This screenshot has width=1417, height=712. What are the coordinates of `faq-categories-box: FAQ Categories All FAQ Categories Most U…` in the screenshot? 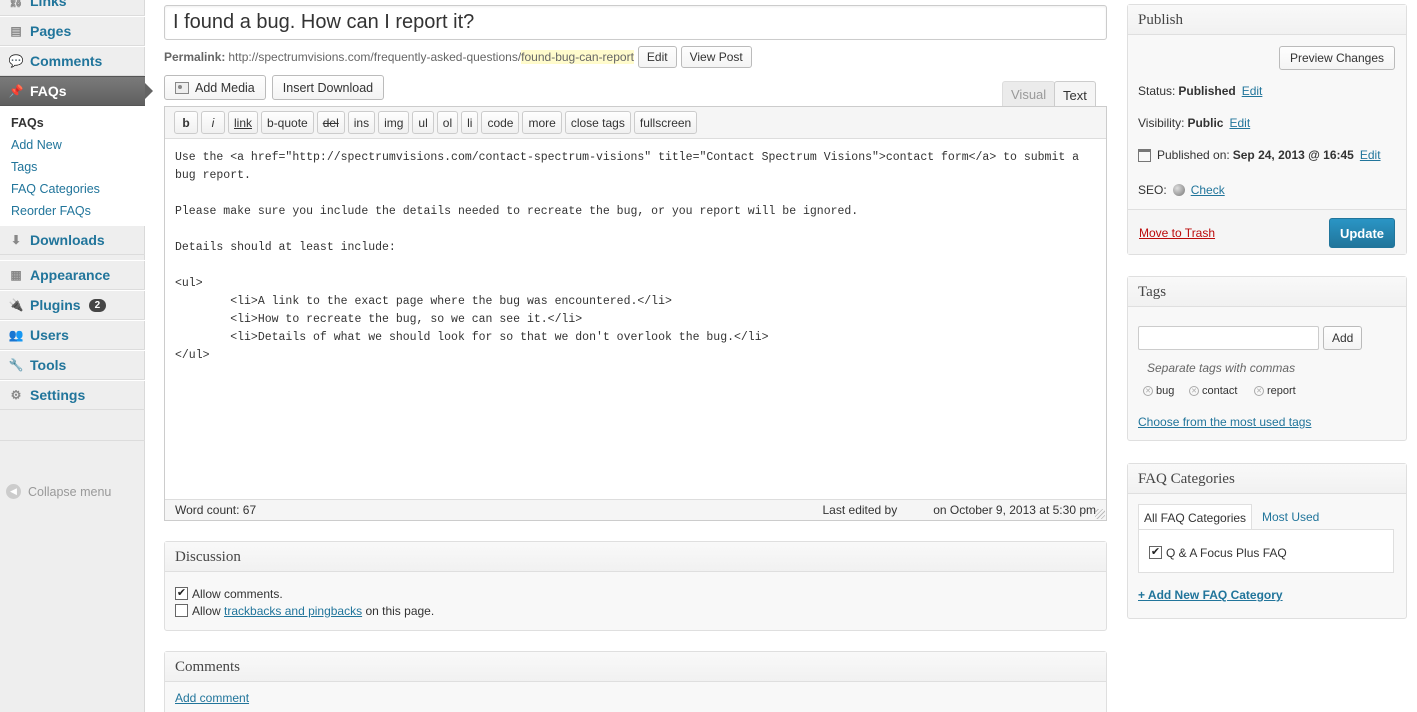 It's located at (1267, 541).